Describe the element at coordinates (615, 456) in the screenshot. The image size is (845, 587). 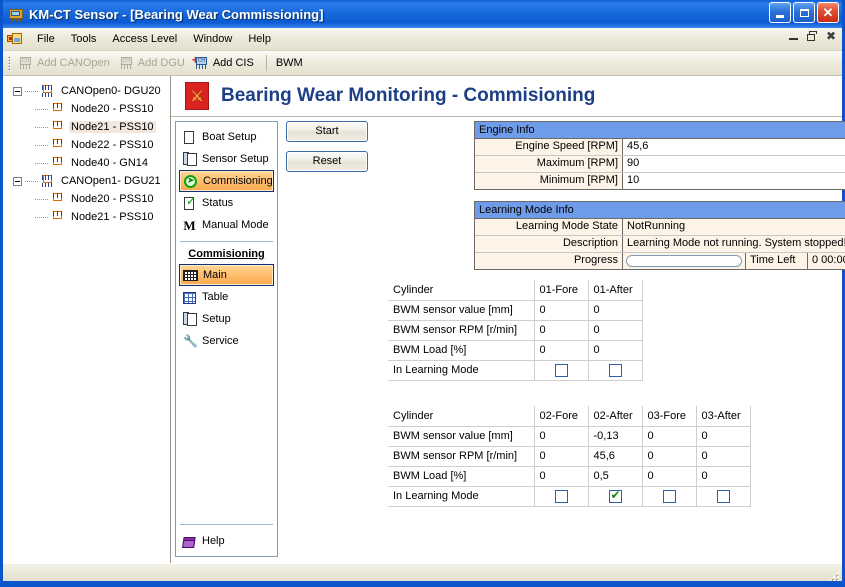
I see `cell-value: 45,6` at that location.